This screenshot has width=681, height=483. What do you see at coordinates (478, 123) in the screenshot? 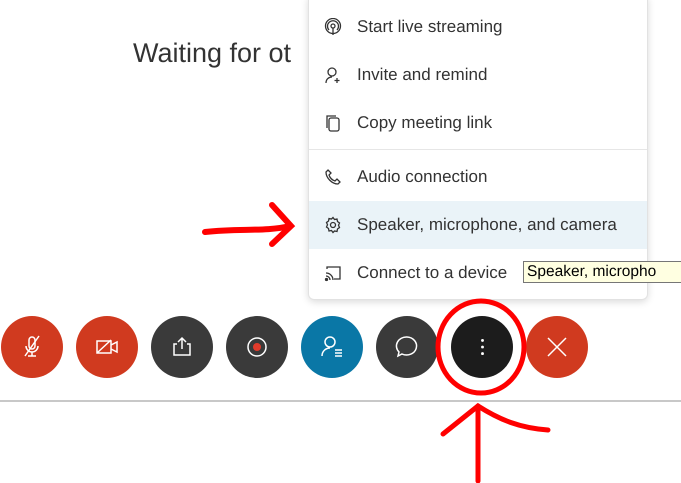
I see `menu-item: Copy meeting link` at bounding box center [478, 123].